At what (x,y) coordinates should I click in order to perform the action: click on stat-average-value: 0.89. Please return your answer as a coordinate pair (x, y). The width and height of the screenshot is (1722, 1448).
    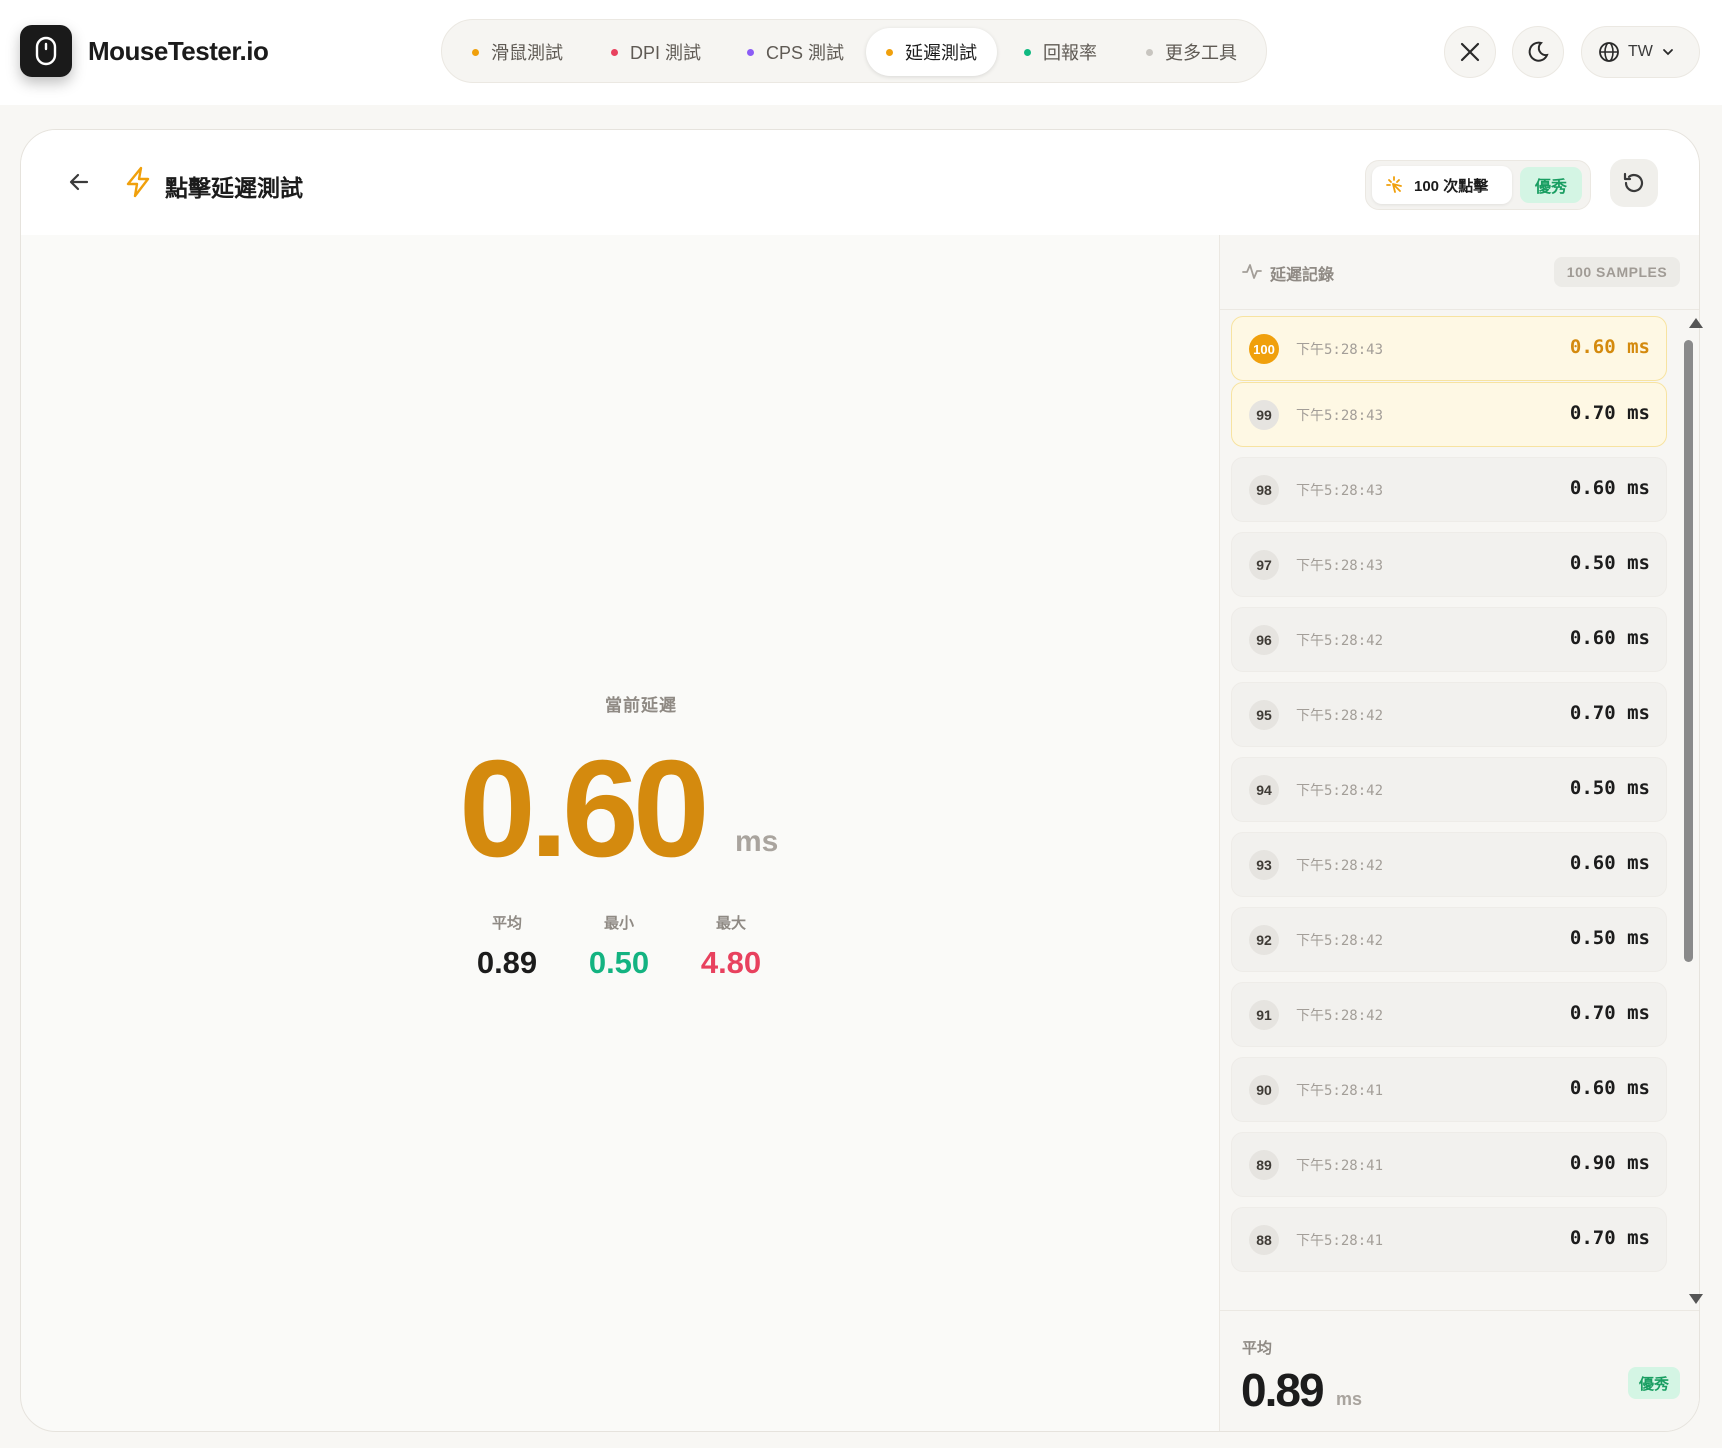
    Looking at the image, I should click on (507, 962).